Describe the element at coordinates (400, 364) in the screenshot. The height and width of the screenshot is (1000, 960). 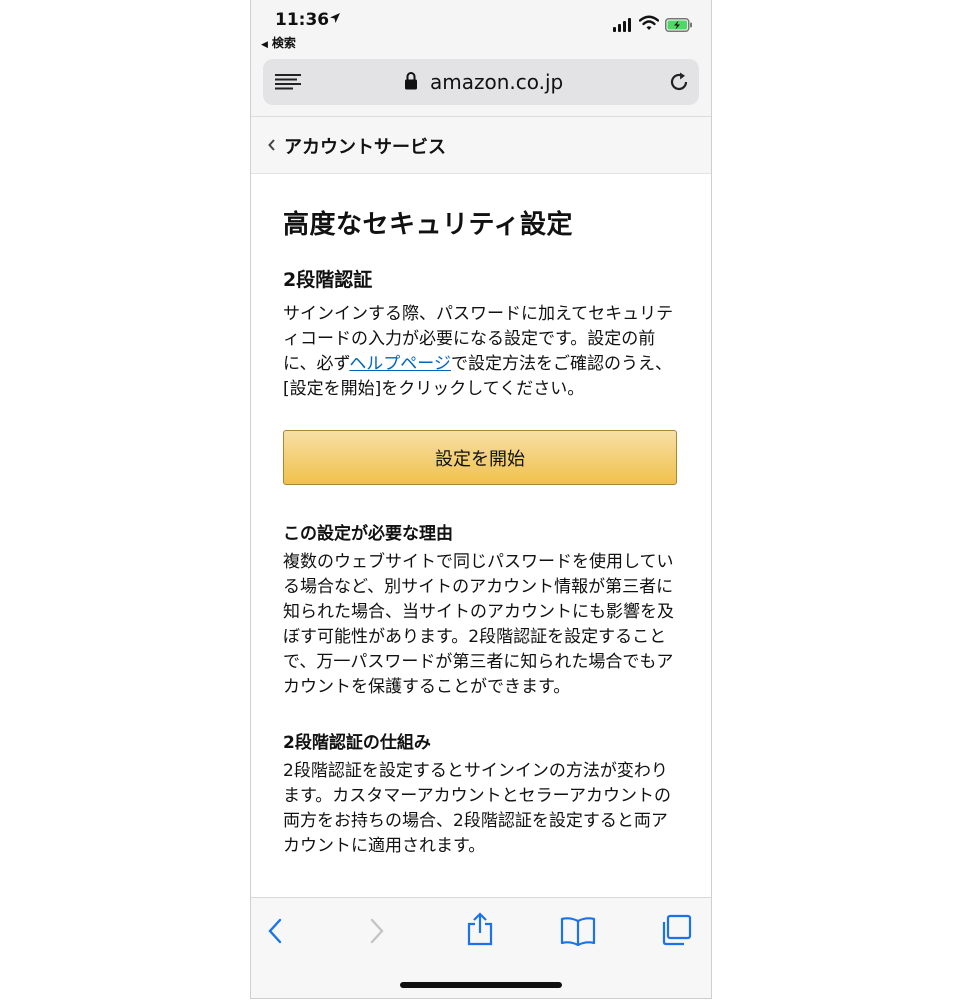
I see `help-page-link: ヘルプページ` at that location.